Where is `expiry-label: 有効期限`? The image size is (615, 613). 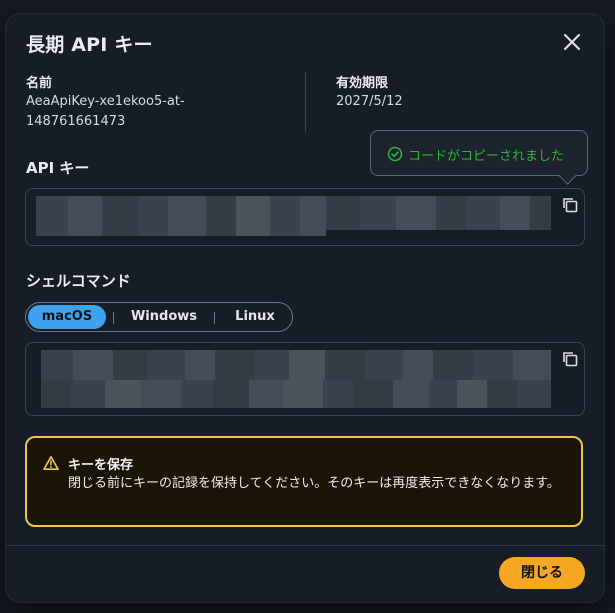 expiry-label: 有効期限 is located at coordinates (362, 83).